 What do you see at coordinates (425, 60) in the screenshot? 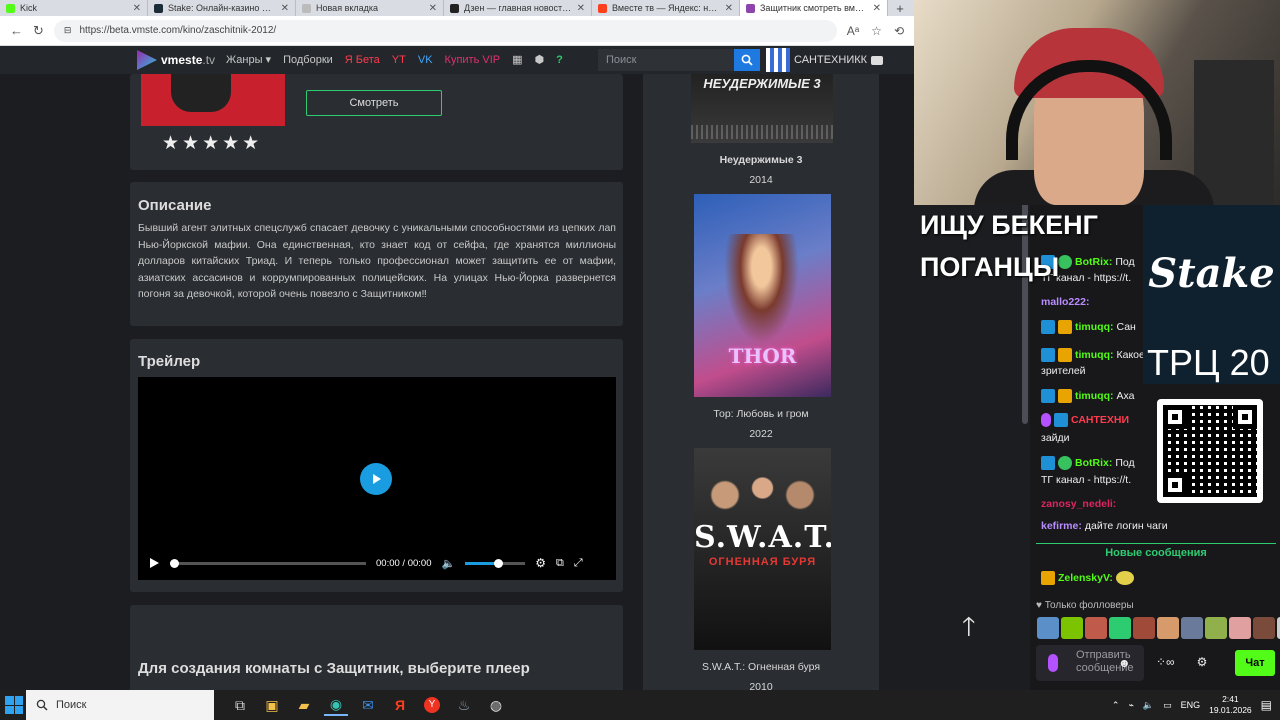
I see `menu-vk: VK` at bounding box center [425, 60].